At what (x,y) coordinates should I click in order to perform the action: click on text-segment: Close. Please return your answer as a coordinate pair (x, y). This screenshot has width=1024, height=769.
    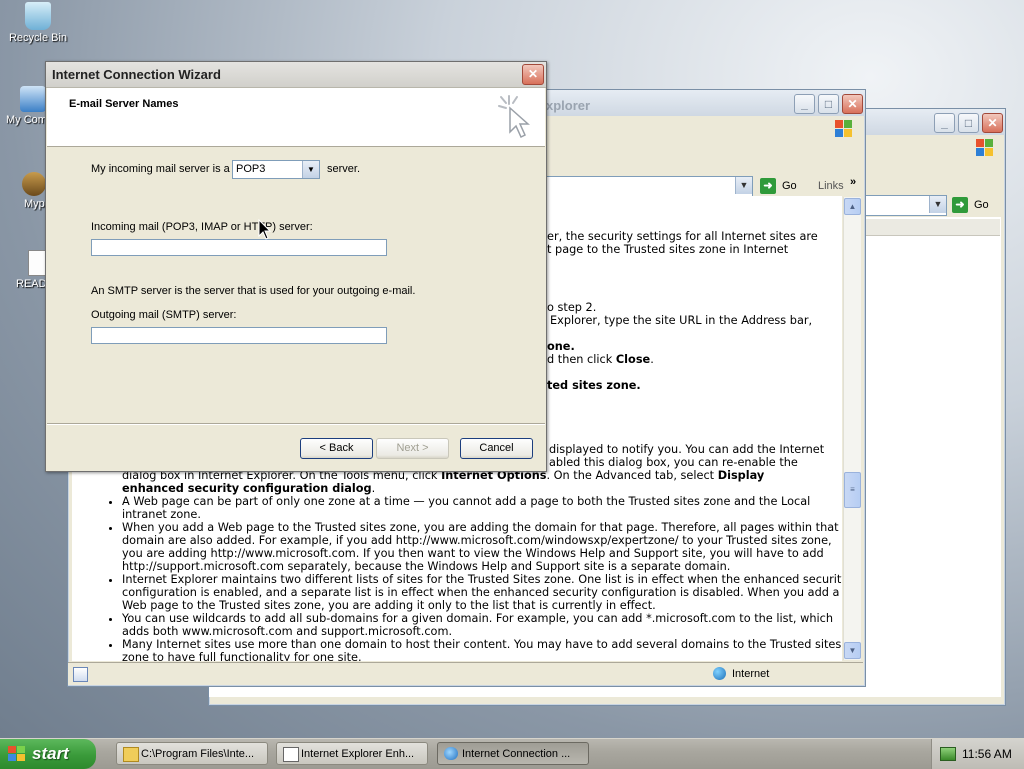
    Looking at the image, I should click on (633, 359).